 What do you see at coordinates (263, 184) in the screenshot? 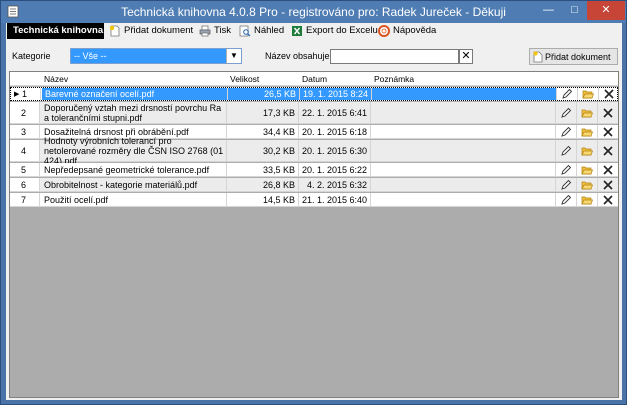
I see `cell-size: 26,8 KB` at bounding box center [263, 184].